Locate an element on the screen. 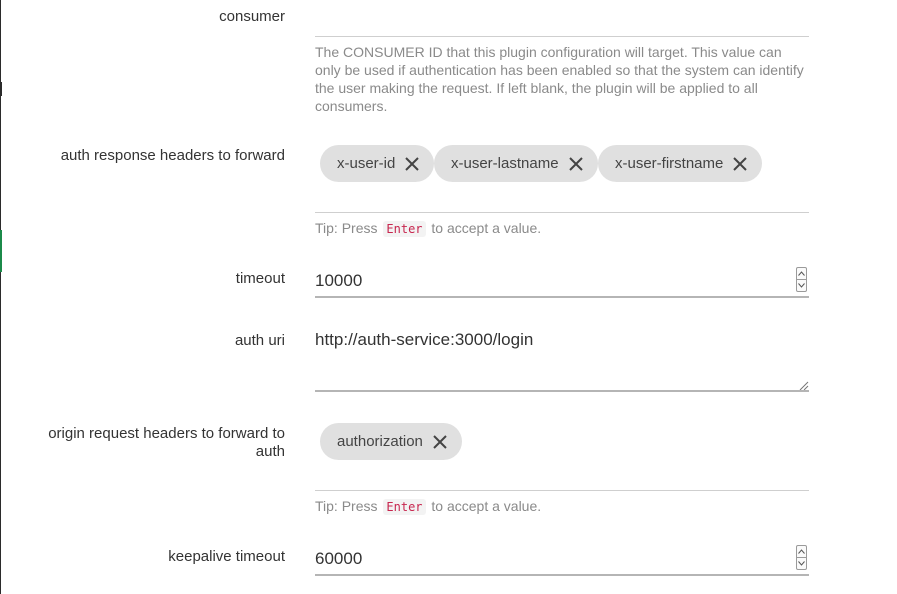  timeout-stepper is located at coordinates (801, 279).